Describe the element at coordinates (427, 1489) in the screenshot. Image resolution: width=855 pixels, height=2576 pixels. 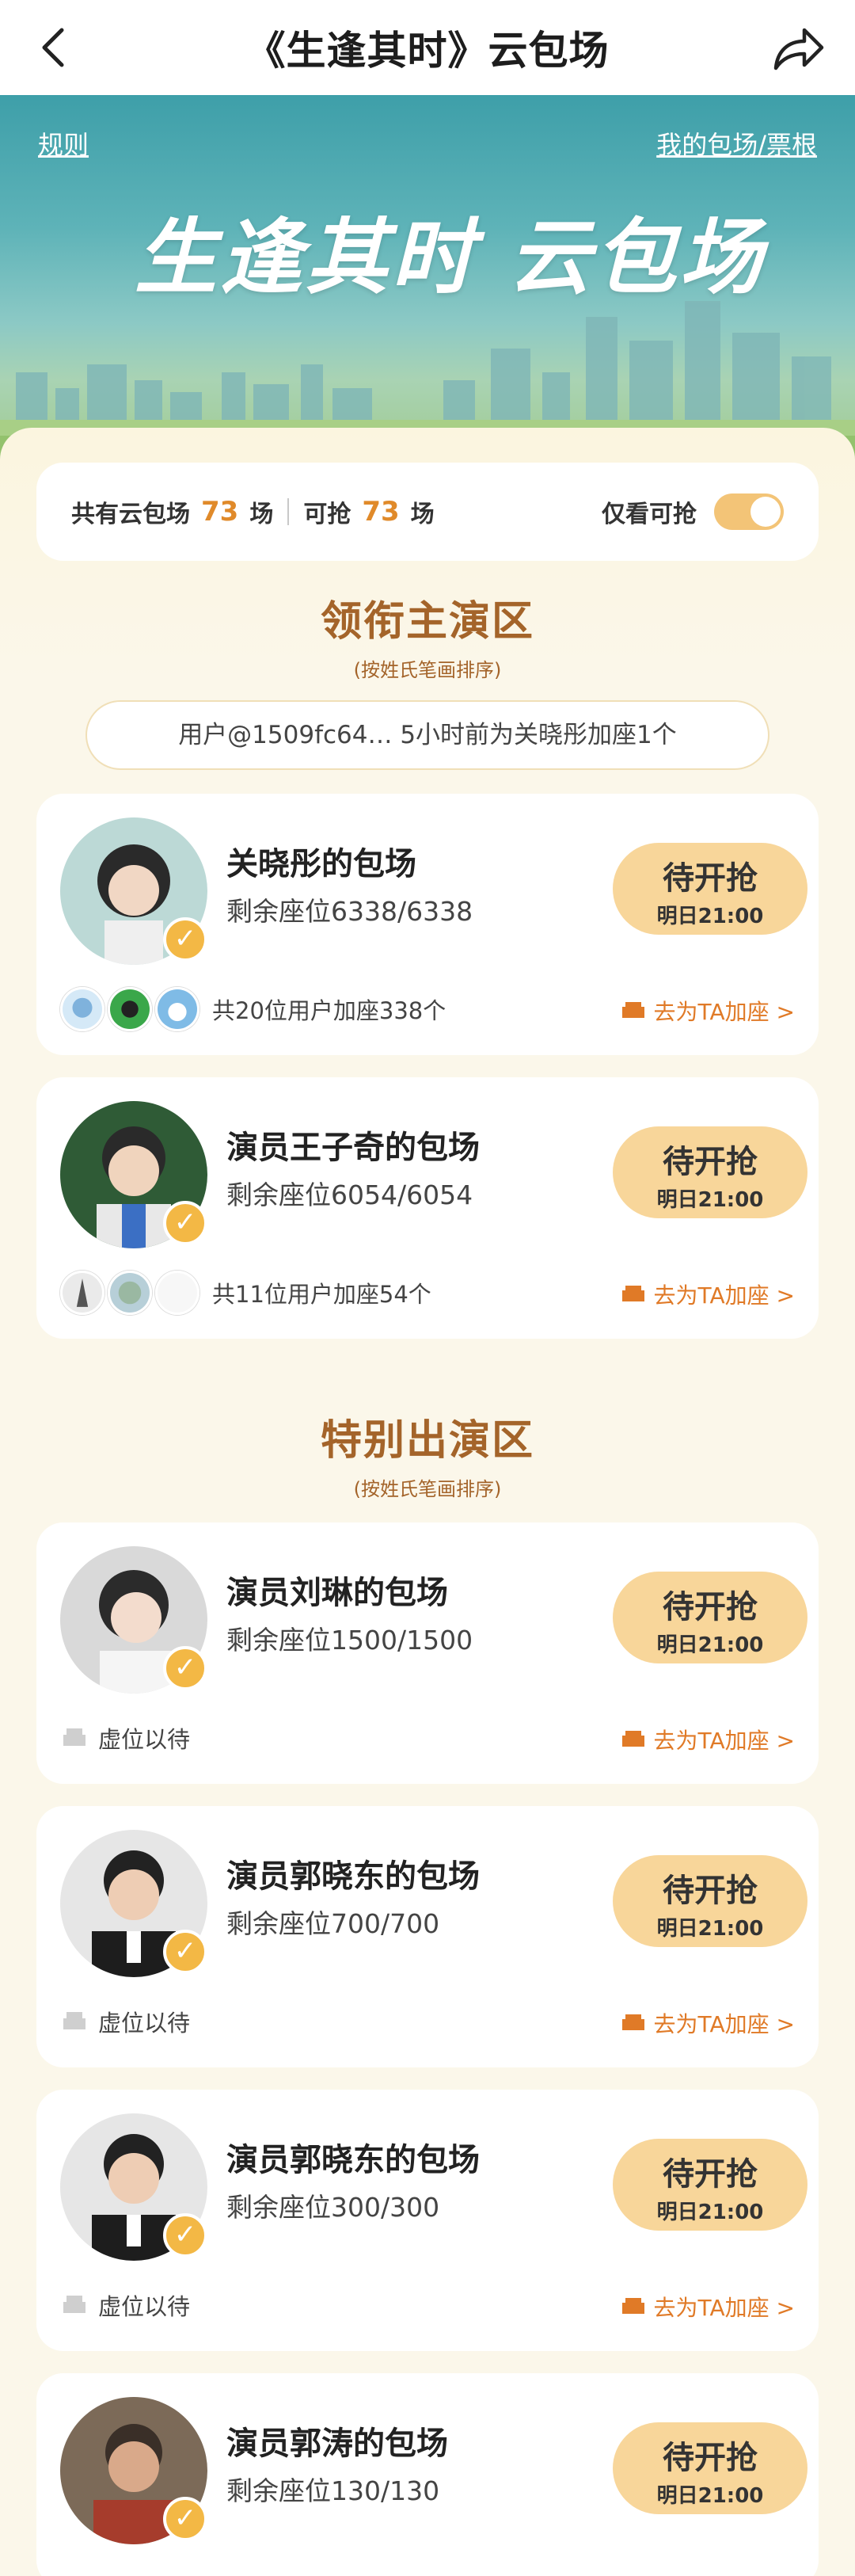
I see `special-section-subtitle: (按姓氏笔画排序)` at that location.